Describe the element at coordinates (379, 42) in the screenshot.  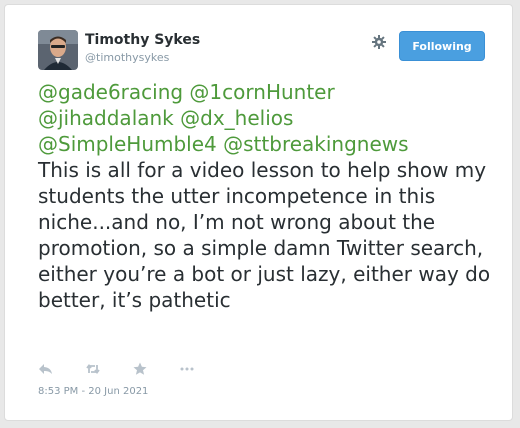
I see `gear-icon` at that location.